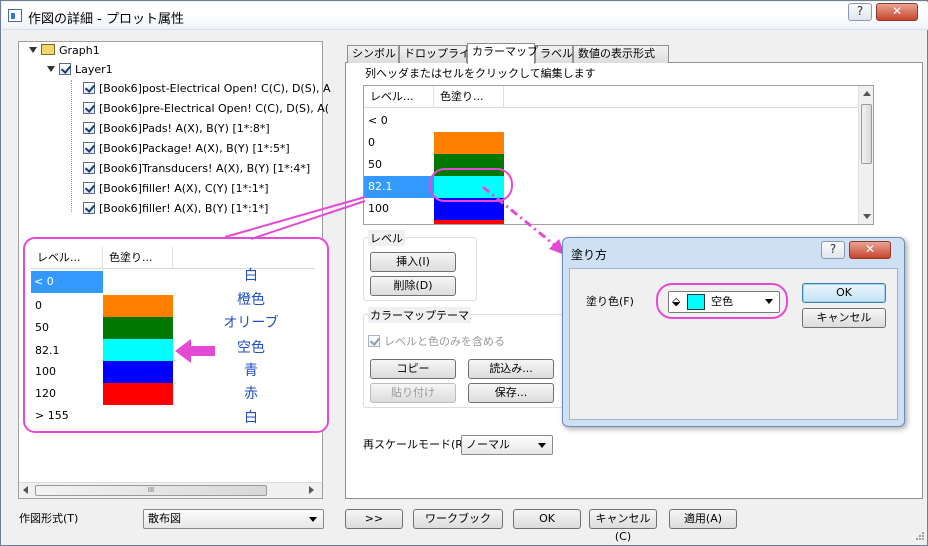 The image size is (928, 546). What do you see at coordinates (844, 318) in the screenshot?
I see `fill-dialog-cancel-button: キャンセル` at bounding box center [844, 318].